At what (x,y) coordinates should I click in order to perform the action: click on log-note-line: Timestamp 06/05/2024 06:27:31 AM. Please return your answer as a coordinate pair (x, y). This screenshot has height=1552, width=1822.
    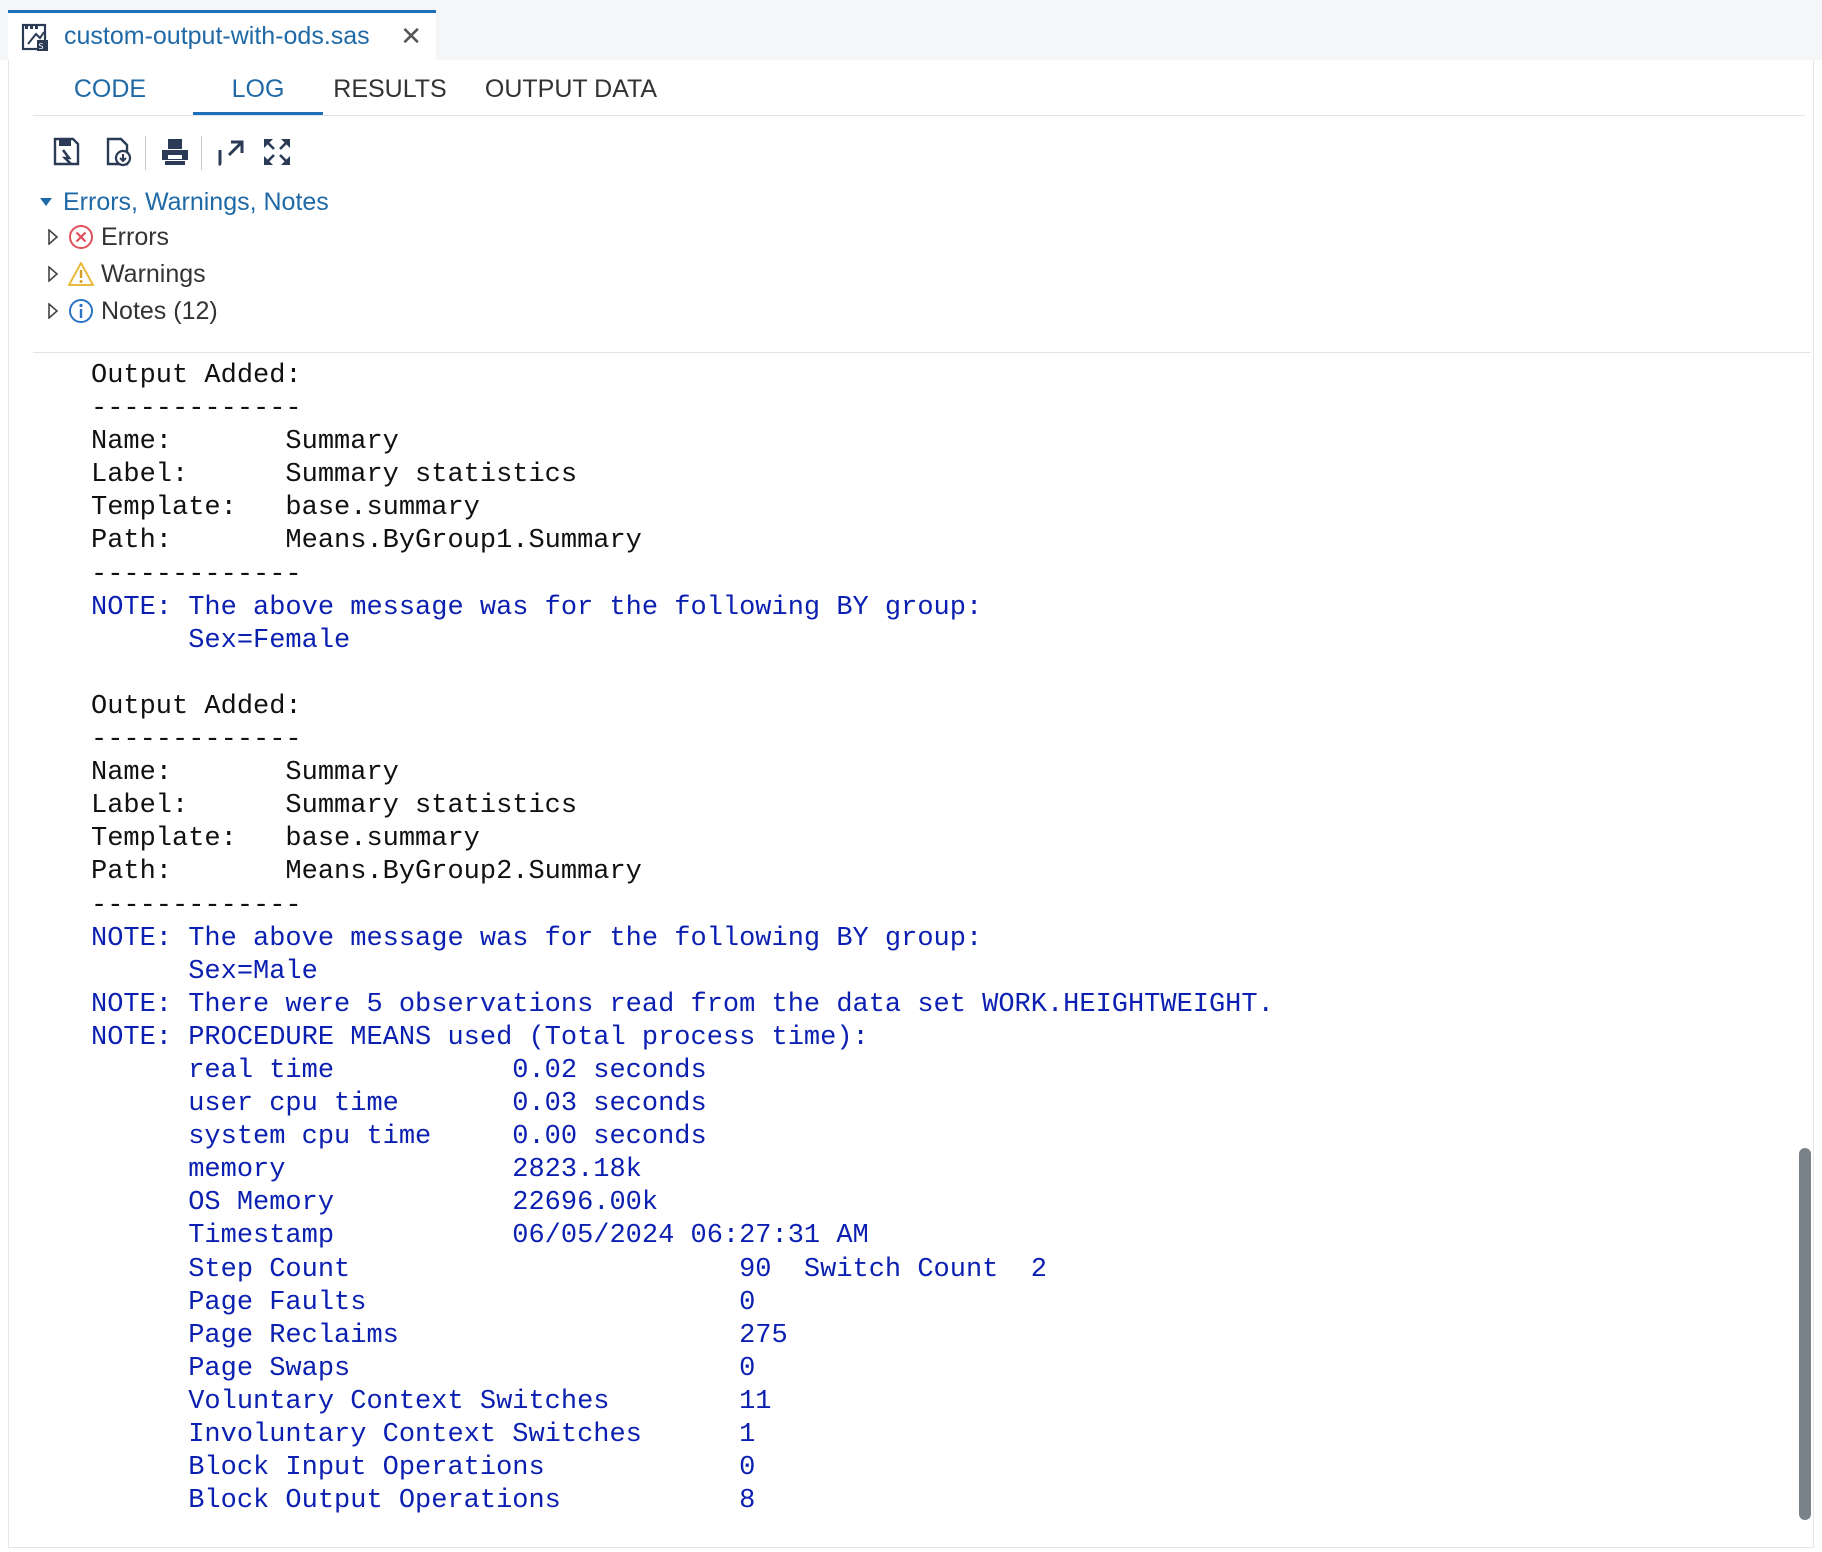
    Looking at the image, I should click on (480, 1236).